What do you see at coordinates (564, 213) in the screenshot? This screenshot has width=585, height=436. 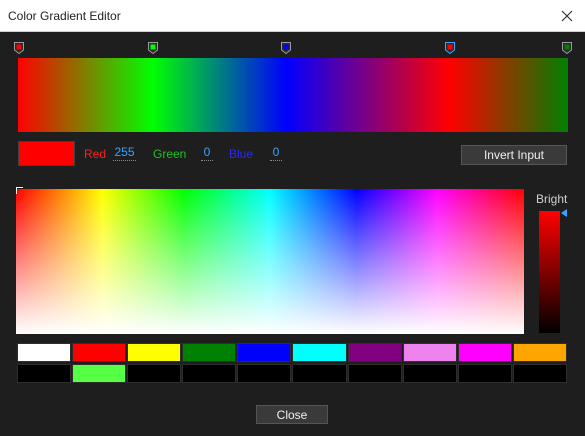 I see `brightness-handle` at bounding box center [564, 213].